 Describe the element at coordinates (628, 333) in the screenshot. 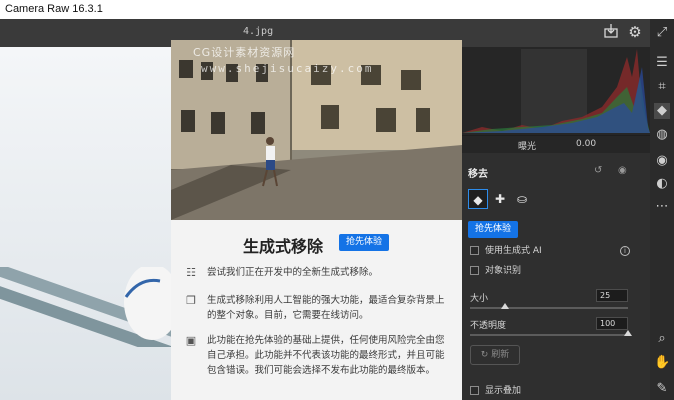

I see `opacity-slider-thumb` at that location.